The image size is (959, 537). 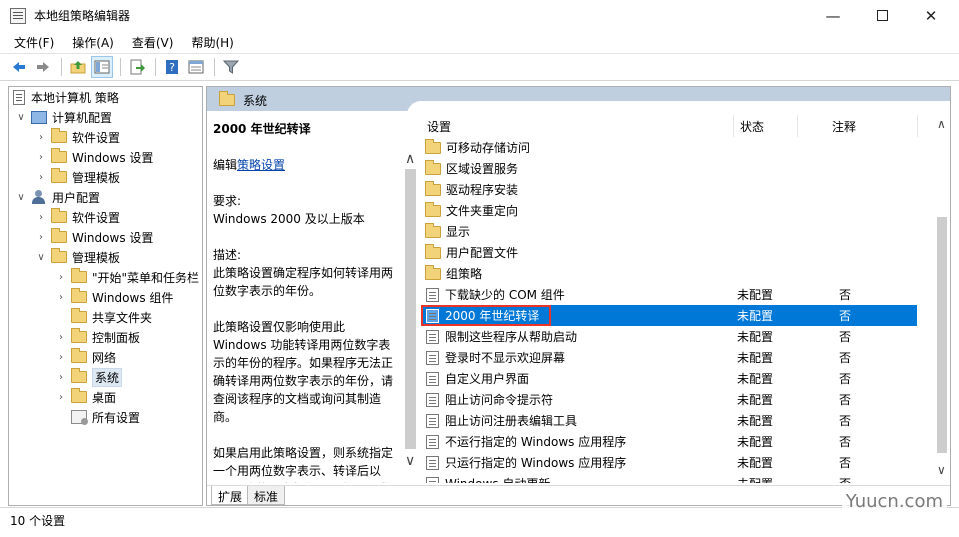 I want to click on tree-item-computer-config: ∨ 计算机配置, so click(x=63, y=117).